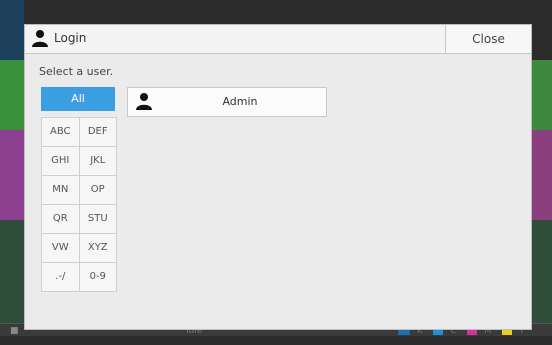  What do you see at coordinates (78, 99) in the screenshot?
I see `filter-all-button: All` at bounding box center [78, 99].